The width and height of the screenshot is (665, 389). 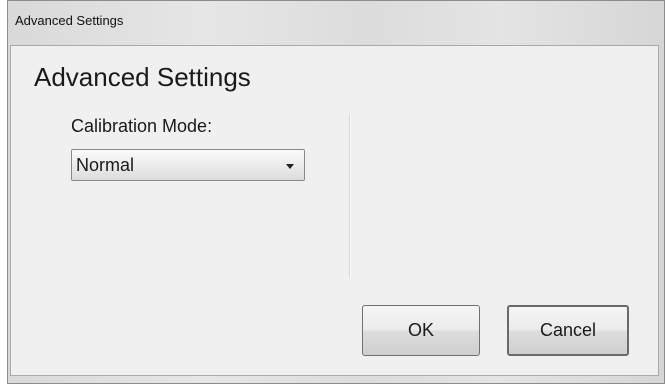 I want to click on calibration-mode-label: Calibration Mode:, so click(x=142, y=126).